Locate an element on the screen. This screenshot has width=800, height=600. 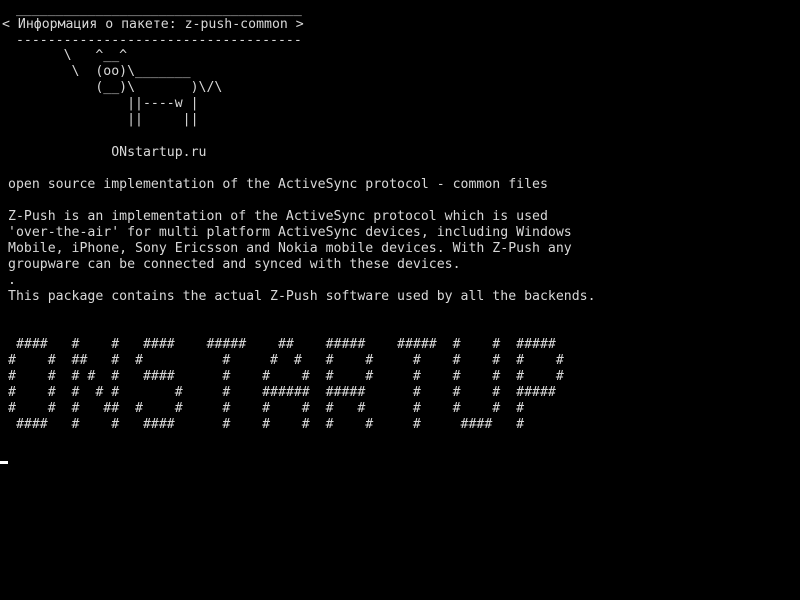
cow-art-line: \ (oo)\_______ is located at coordinates (99, 71).